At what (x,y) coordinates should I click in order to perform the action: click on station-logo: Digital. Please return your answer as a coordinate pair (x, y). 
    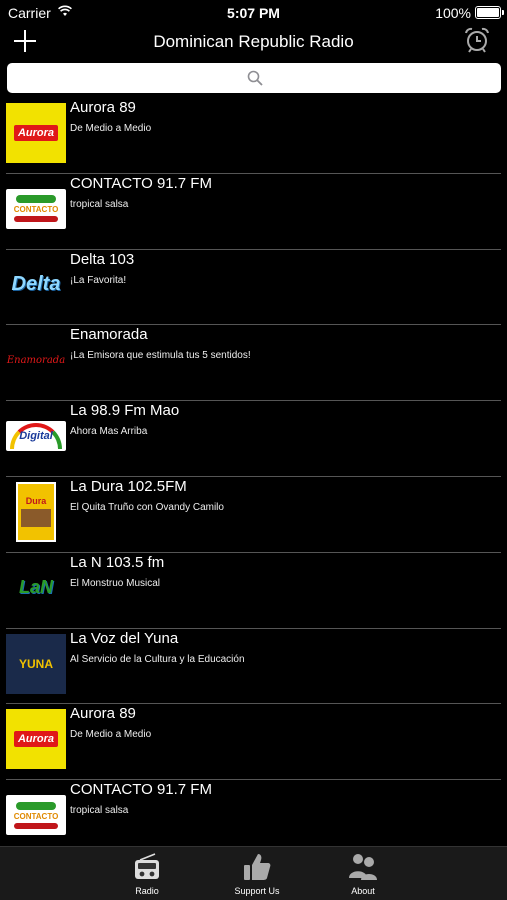
    Looking at the image, I should click on (36, 436).